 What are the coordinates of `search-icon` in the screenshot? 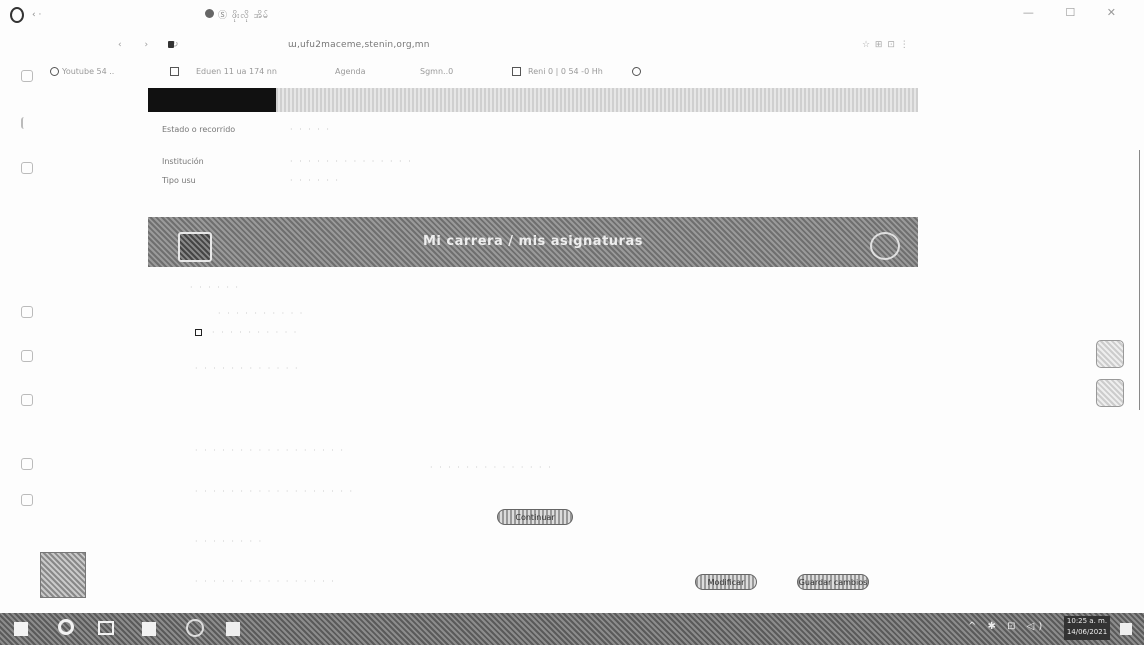 It's located at (66, 627).